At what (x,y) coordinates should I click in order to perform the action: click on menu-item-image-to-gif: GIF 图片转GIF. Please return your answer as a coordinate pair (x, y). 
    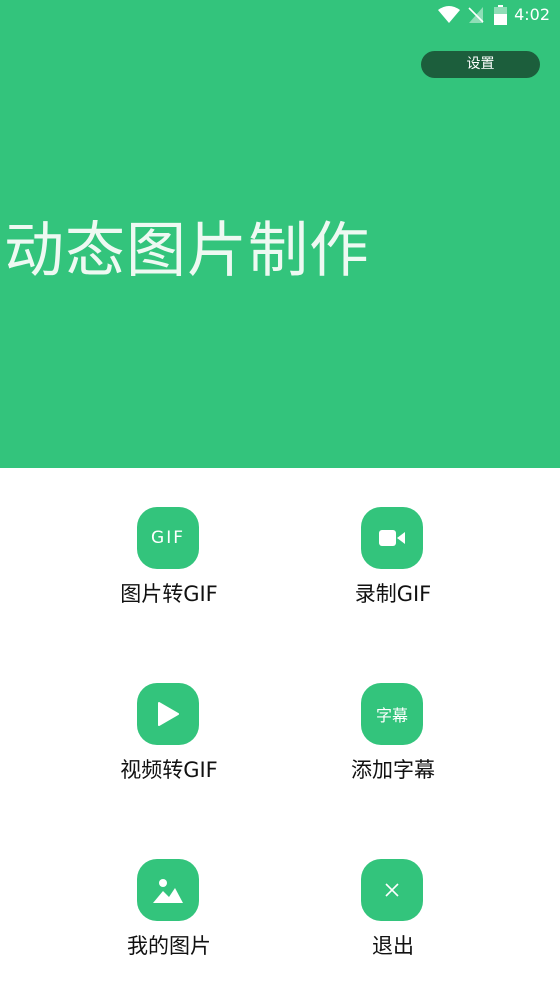
    Looking at the image, I should click on (169, 567).